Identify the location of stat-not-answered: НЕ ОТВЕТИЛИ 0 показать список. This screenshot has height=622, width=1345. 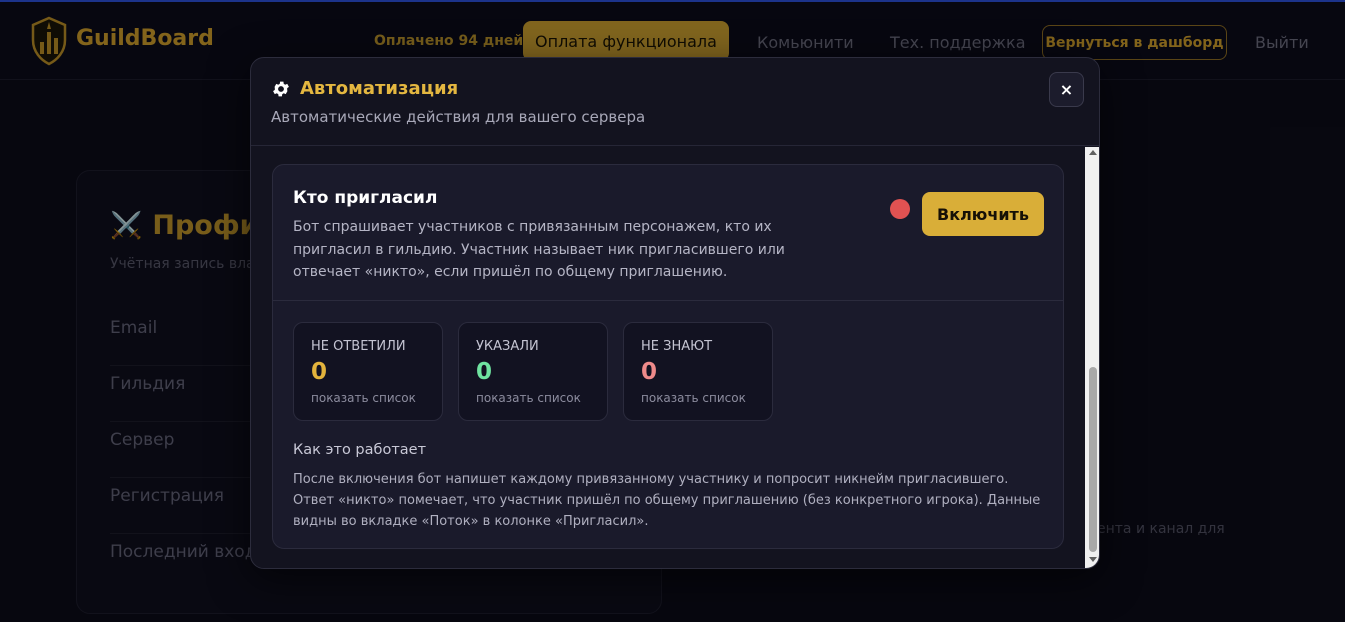
(368, 371).